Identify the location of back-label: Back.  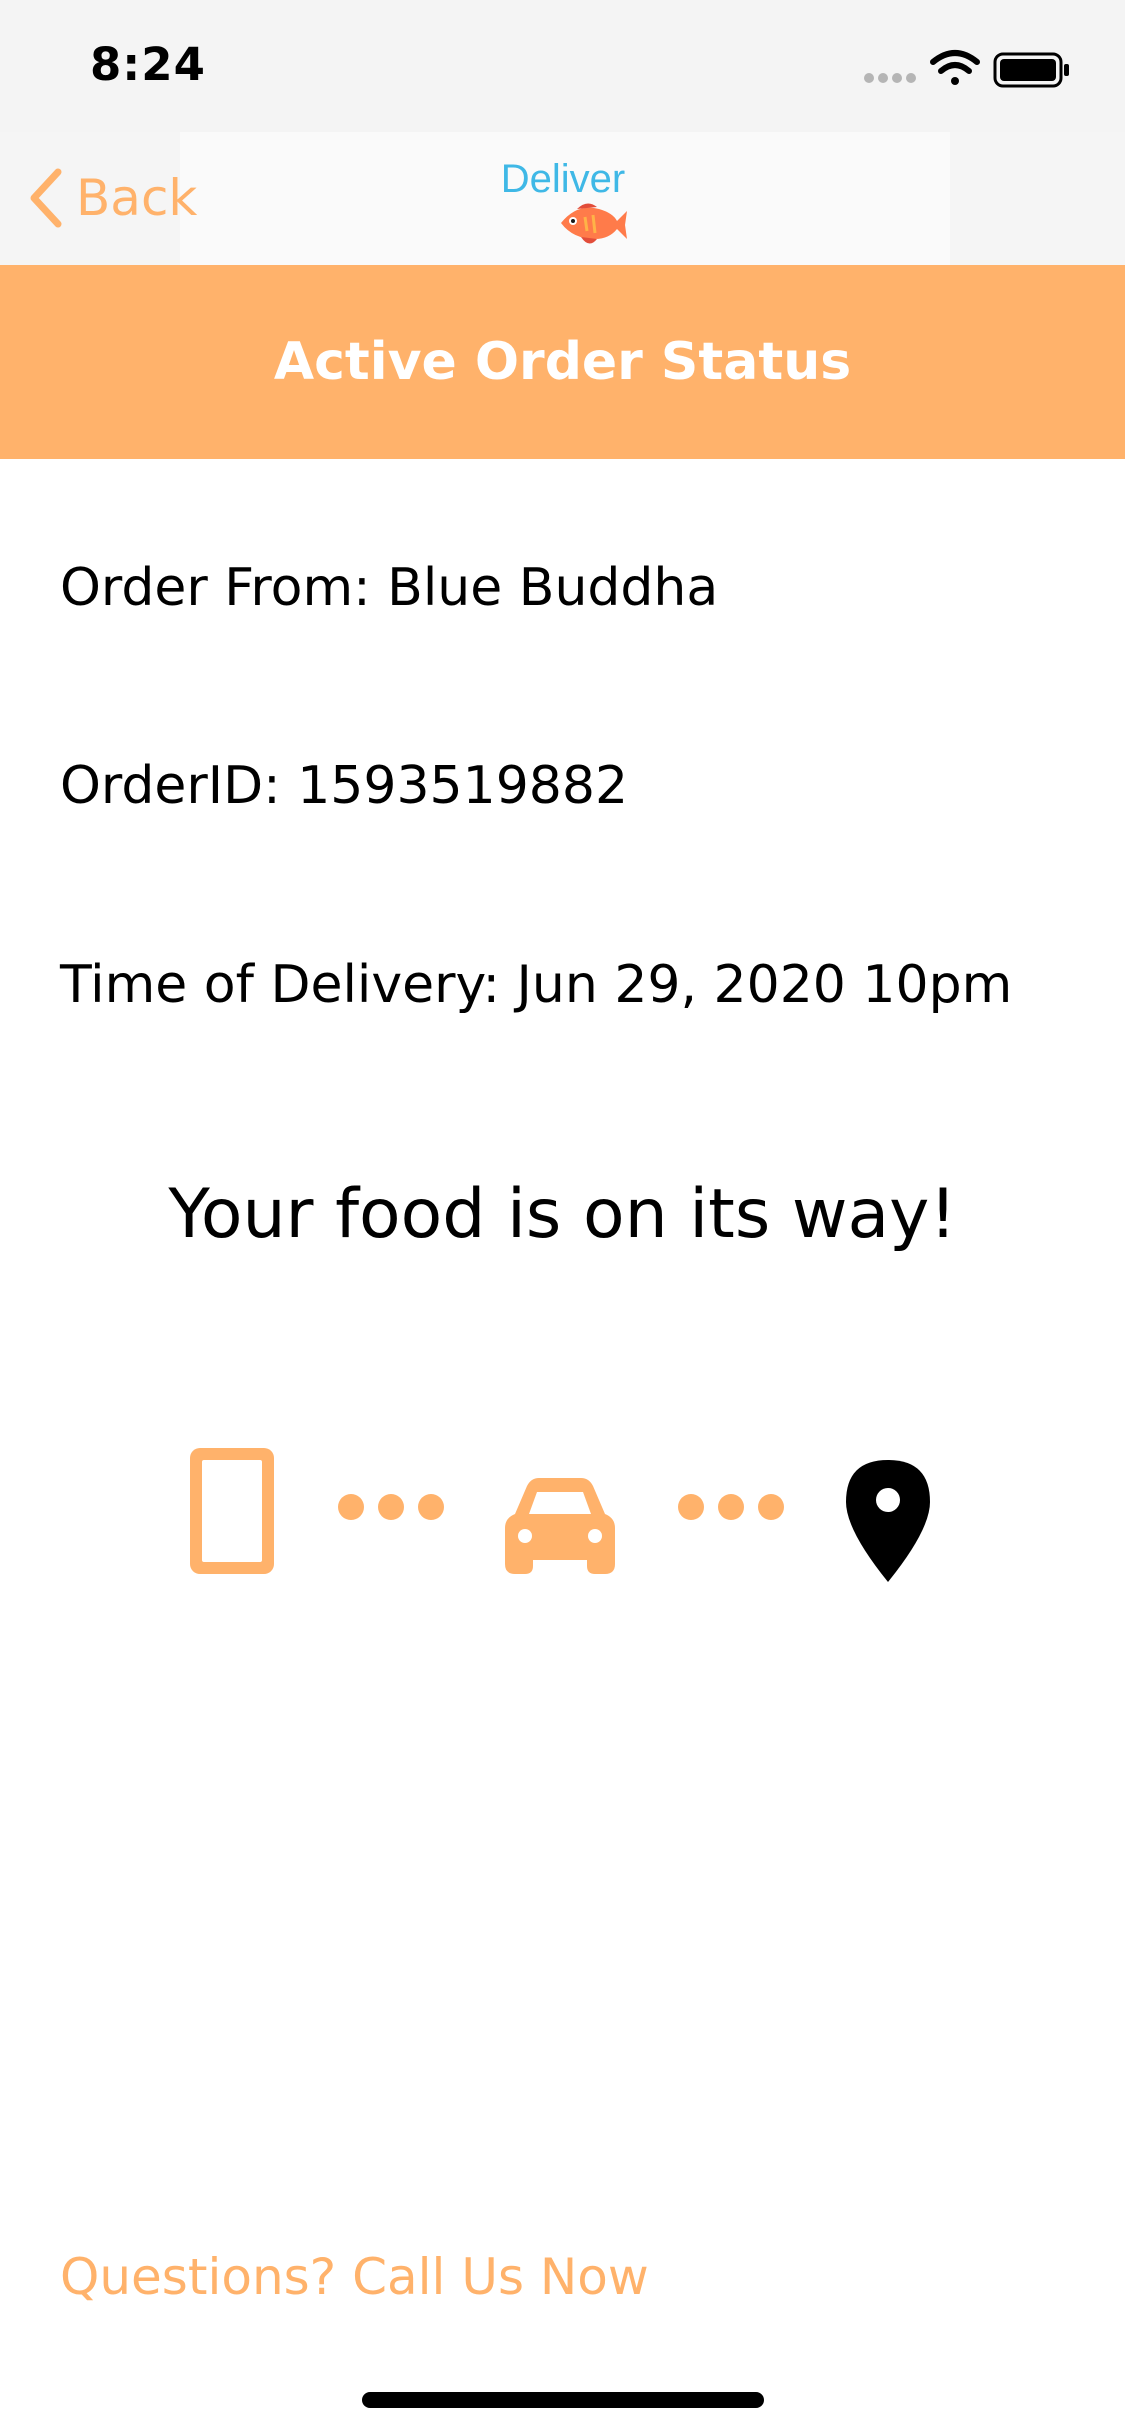
(137, 198).